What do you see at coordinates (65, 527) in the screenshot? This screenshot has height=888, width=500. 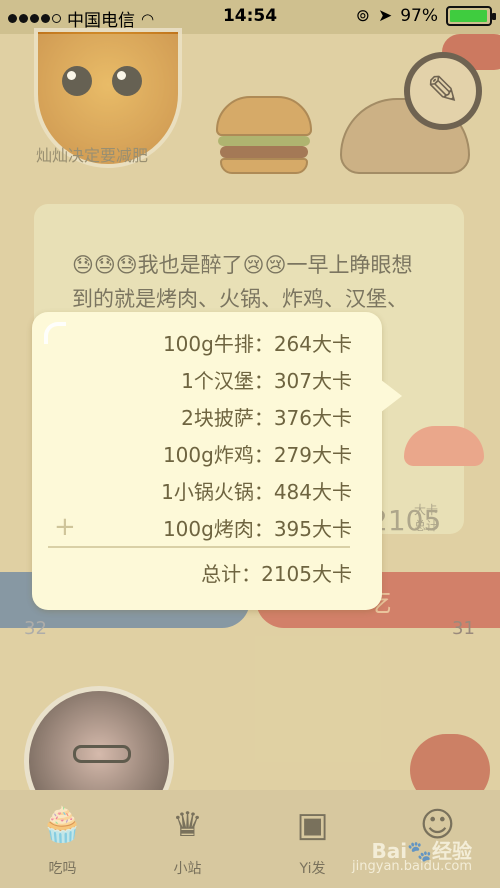 I see `plus-icon: +` at bounding box center [65, 527].